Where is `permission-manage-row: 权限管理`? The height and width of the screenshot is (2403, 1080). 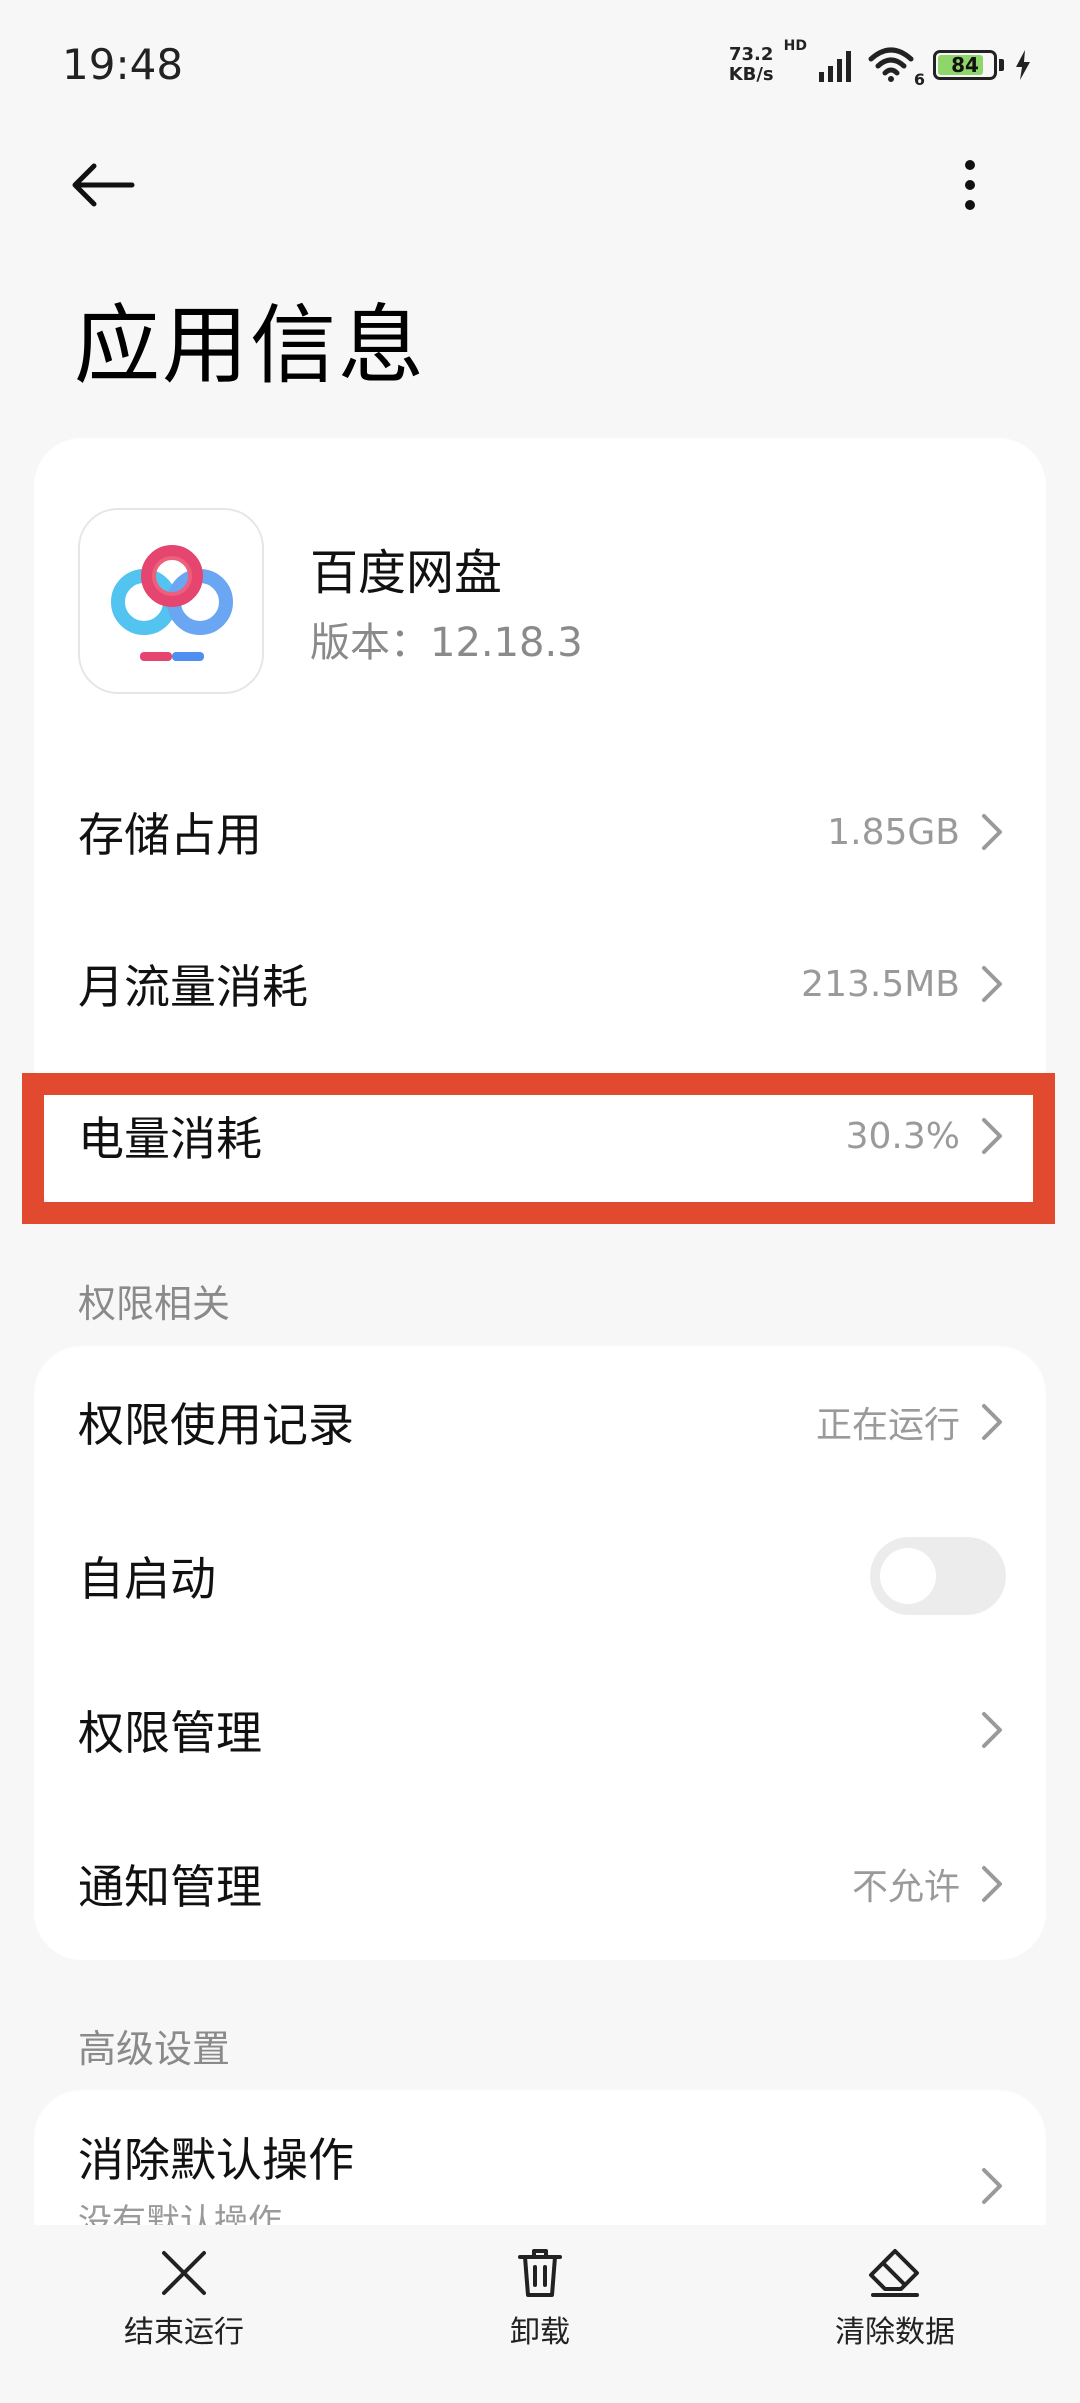
permission-manage-row: 权限管理 is located at coordinates (540, 1730).